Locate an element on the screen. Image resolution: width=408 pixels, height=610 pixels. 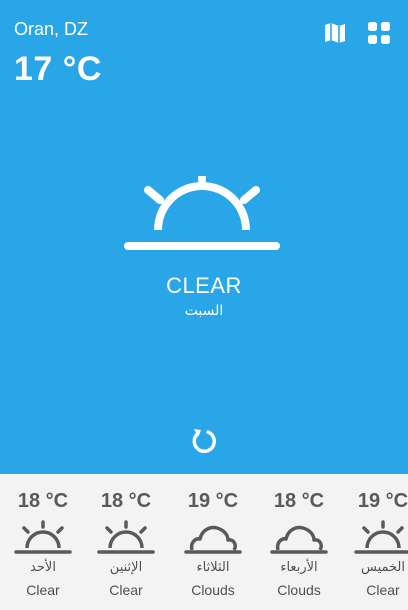
refresh-icon is located at coordinates (204, 441).